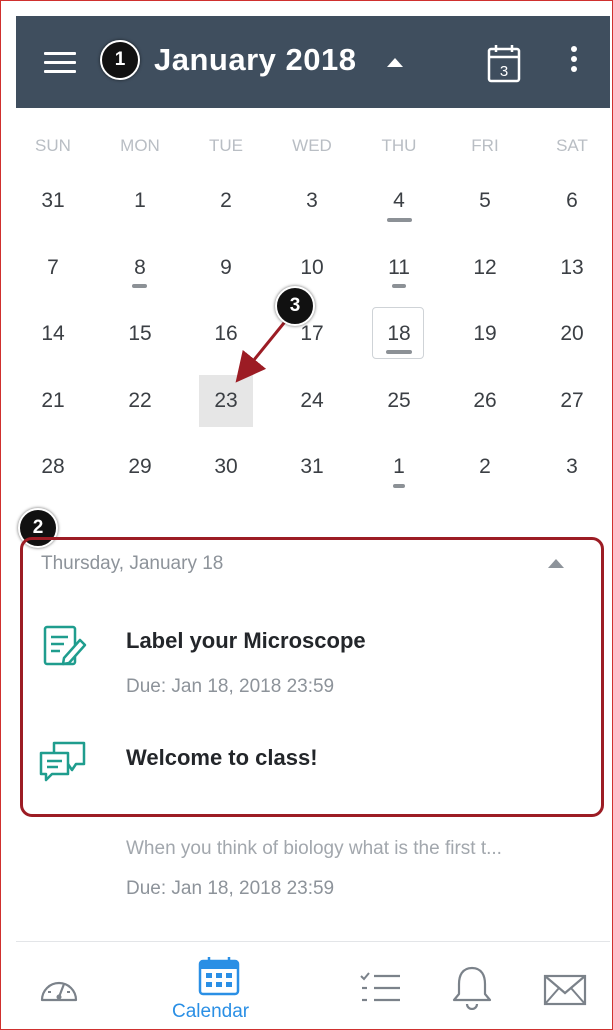  What do you see at coordinates (262, 350) in the screenshot?
I see `callout-arrow` at bounding box center [262, 350].